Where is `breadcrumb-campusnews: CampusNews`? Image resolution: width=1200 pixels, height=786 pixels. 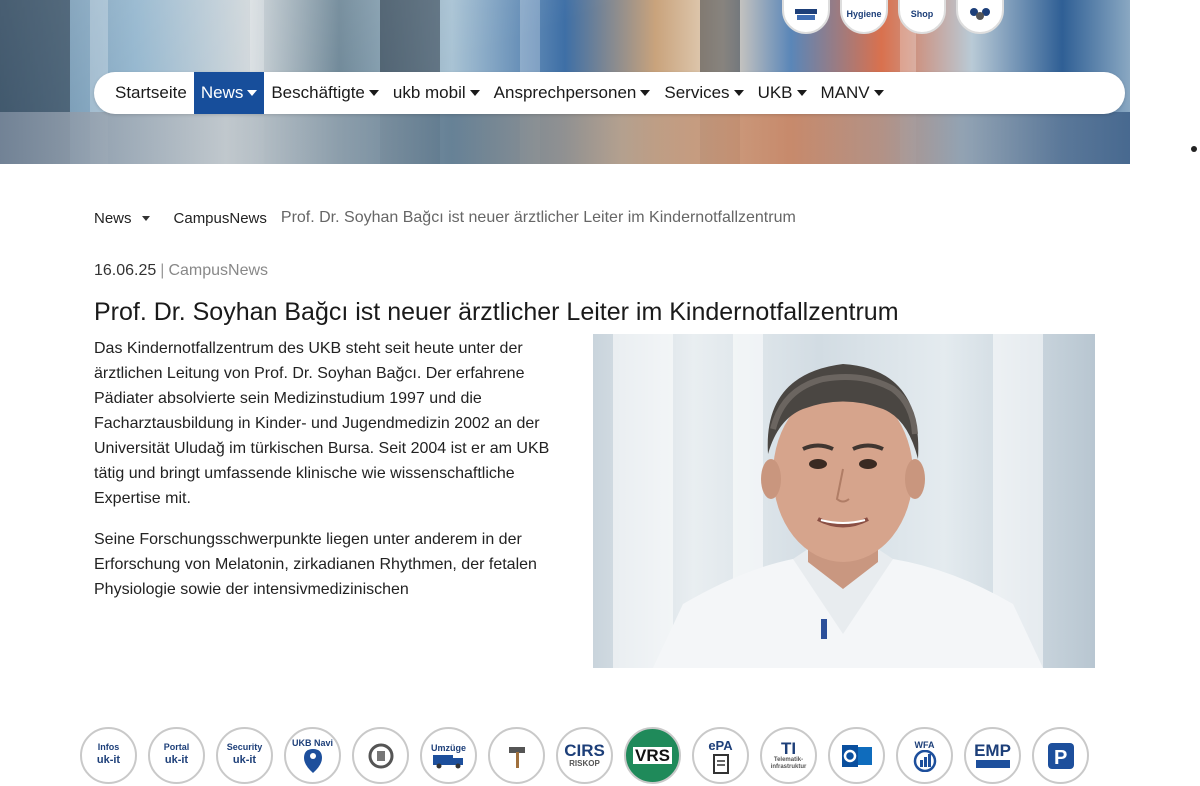
breadcrumb-campusnews: CampusNews is located at coordinates (220, 218).